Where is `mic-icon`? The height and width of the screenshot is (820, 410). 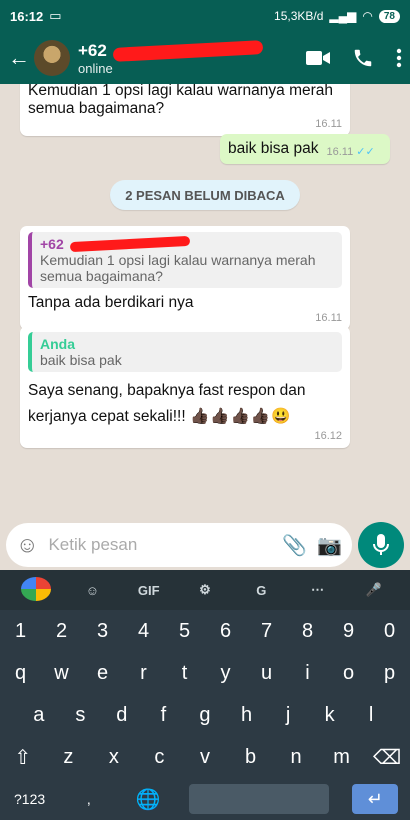
mic-icon is located at coordinates (381, 544).